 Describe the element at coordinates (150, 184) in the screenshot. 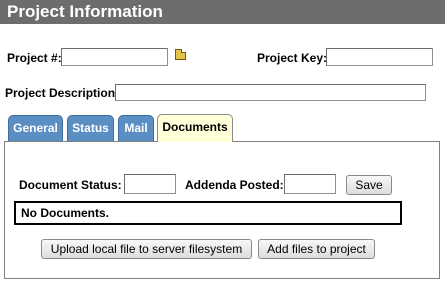

I see `document-status-input` at that location.